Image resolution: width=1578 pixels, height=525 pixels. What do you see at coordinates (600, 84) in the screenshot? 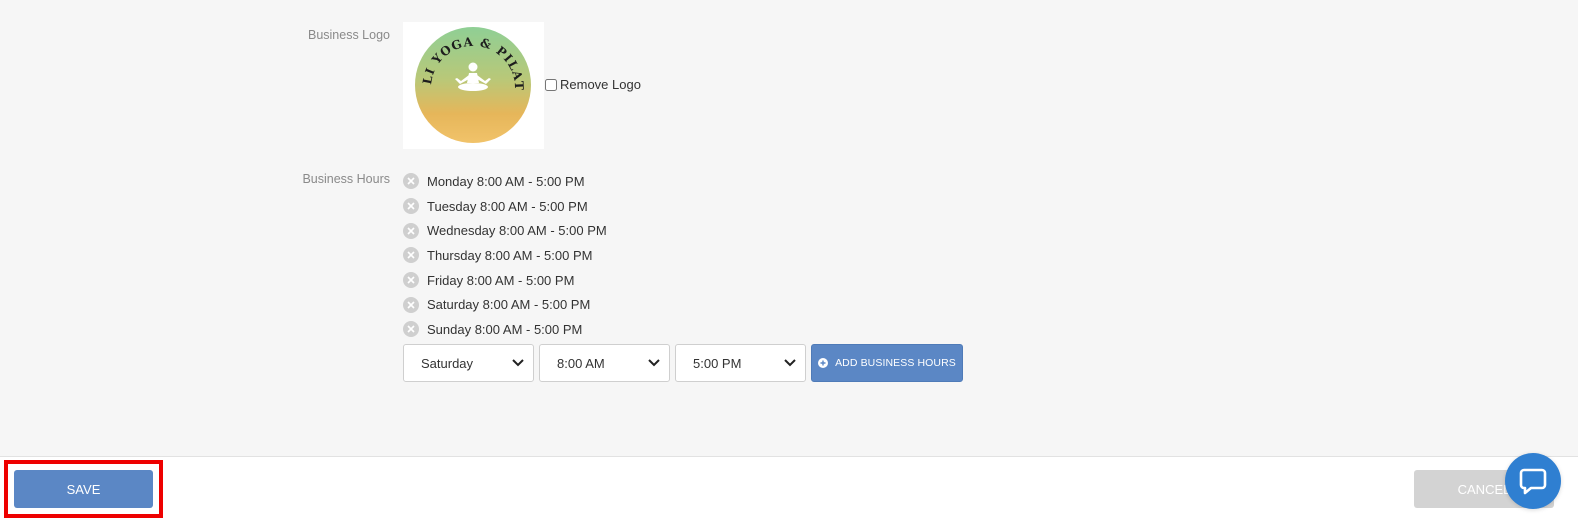
I see `remove-logo-label: Remove Logo` at bounding box center [600, 84].